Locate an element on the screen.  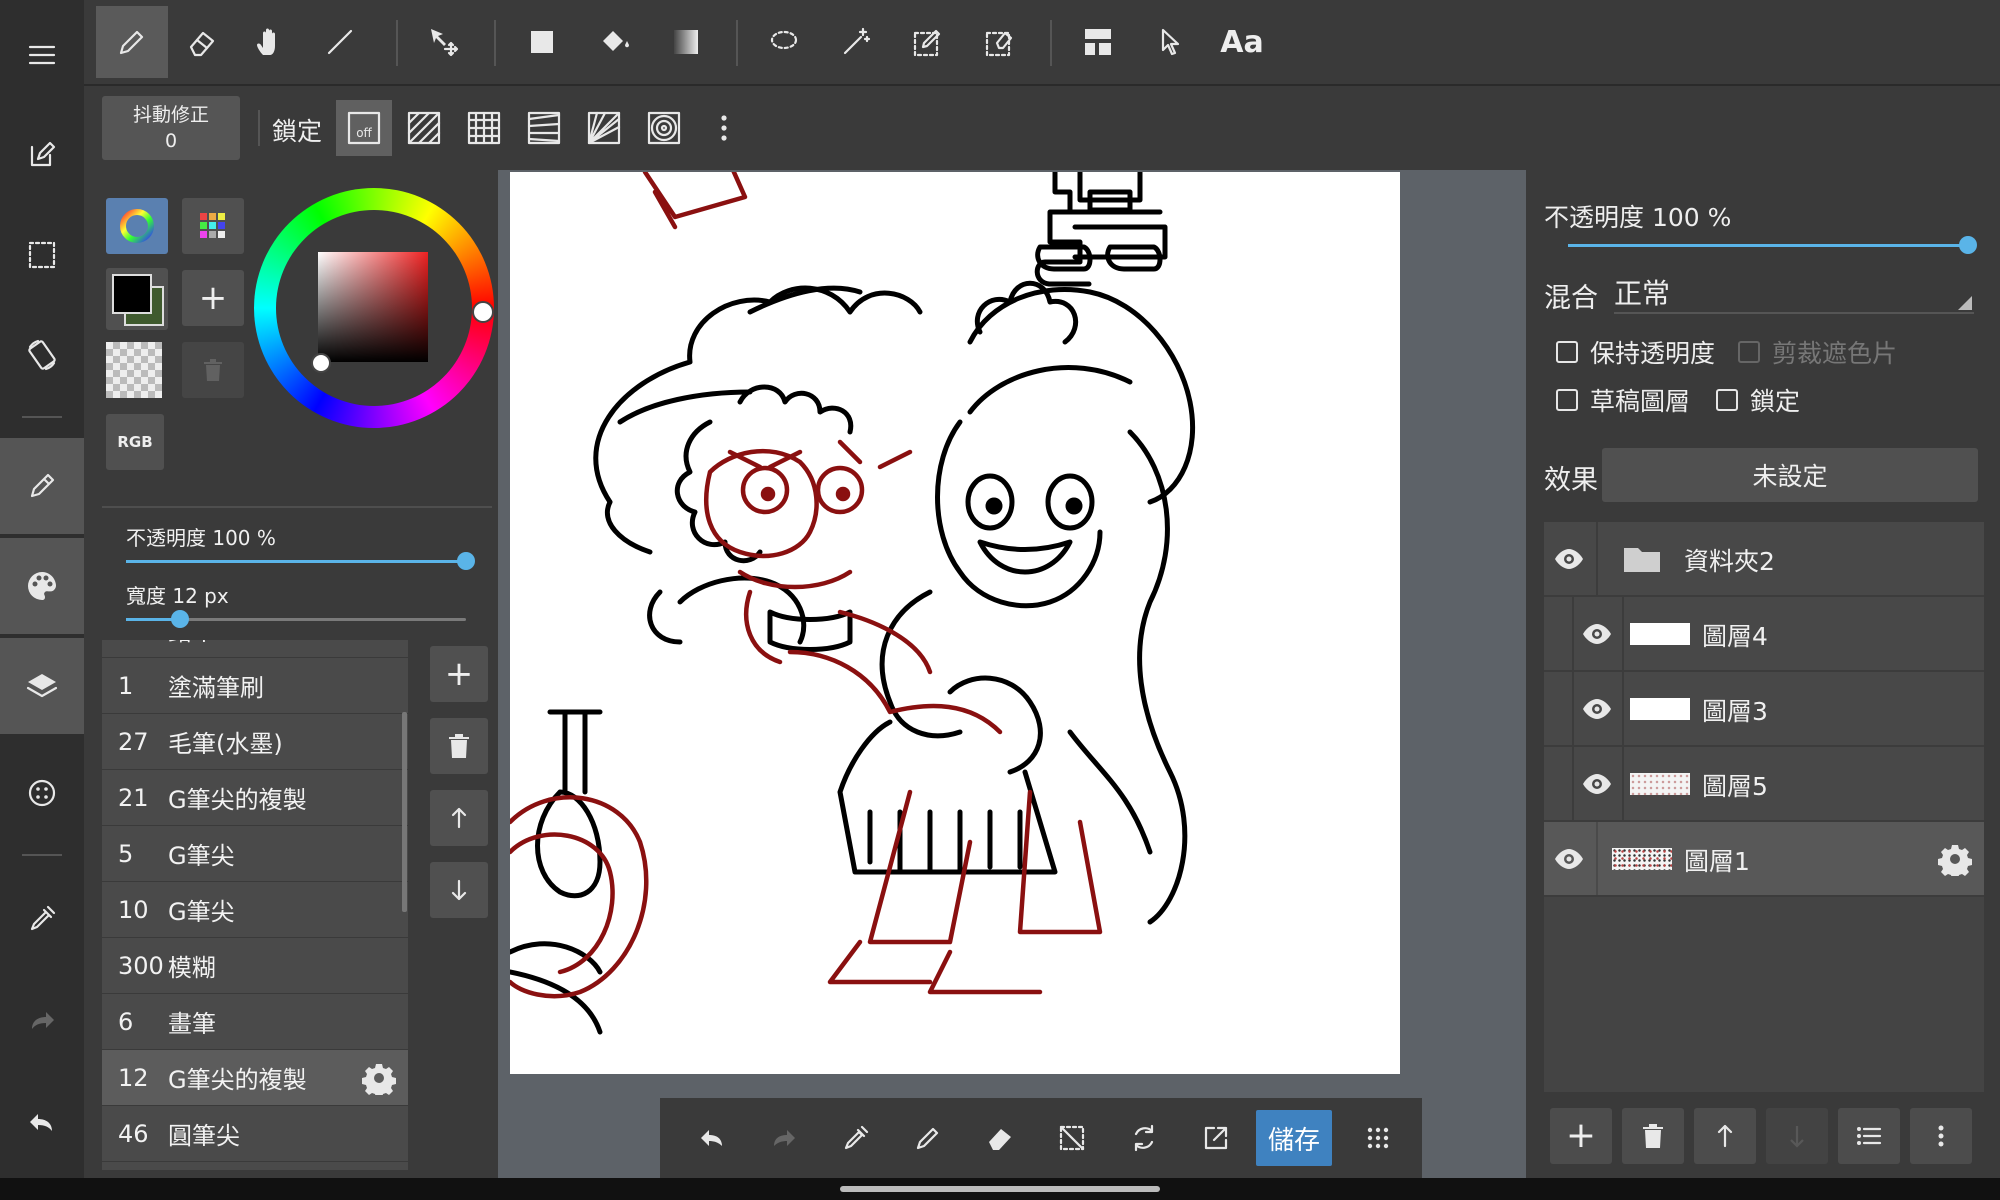
grid-menu-icon is located at coordinates (1378, 1138).